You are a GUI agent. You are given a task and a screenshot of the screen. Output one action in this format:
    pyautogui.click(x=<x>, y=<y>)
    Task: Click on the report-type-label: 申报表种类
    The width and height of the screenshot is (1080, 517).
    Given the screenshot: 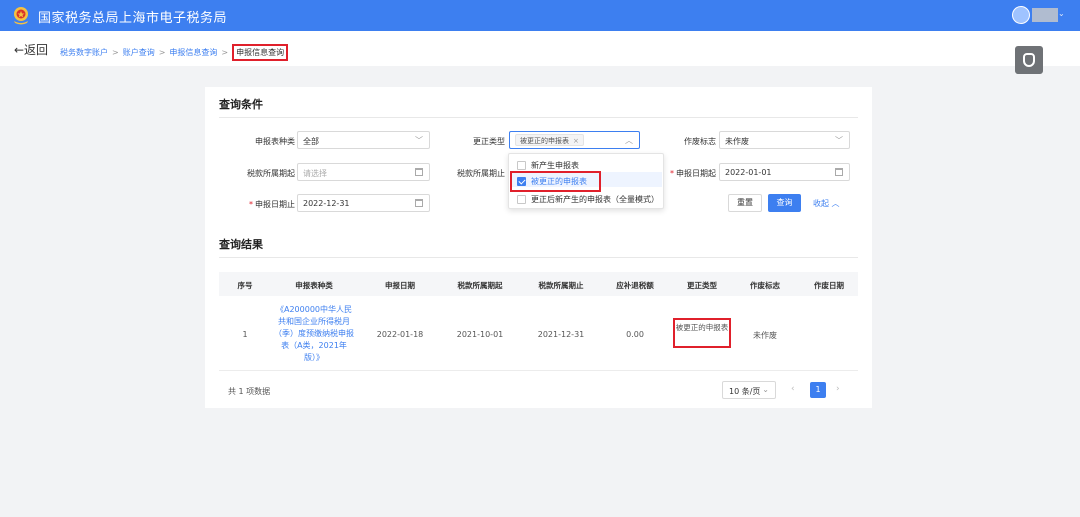 What is the action you would take?
    pyautogui.click(x=275, y=141)
    